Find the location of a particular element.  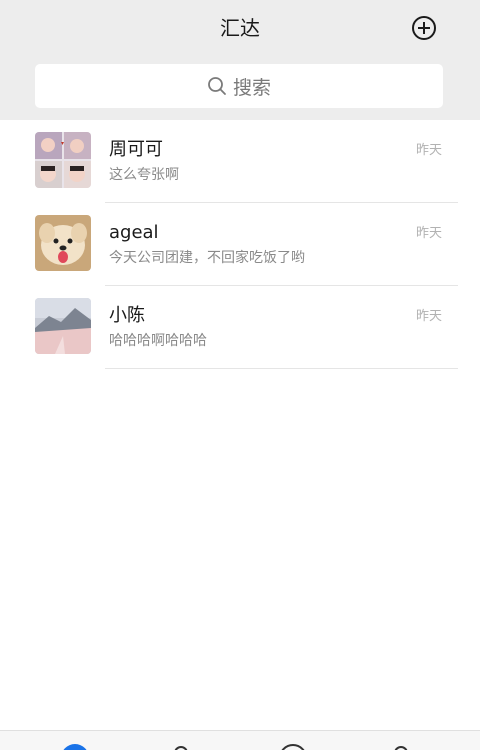

chat-preview: 哈哈哈啊哈哈哈 is located at coordinates (158, 341).